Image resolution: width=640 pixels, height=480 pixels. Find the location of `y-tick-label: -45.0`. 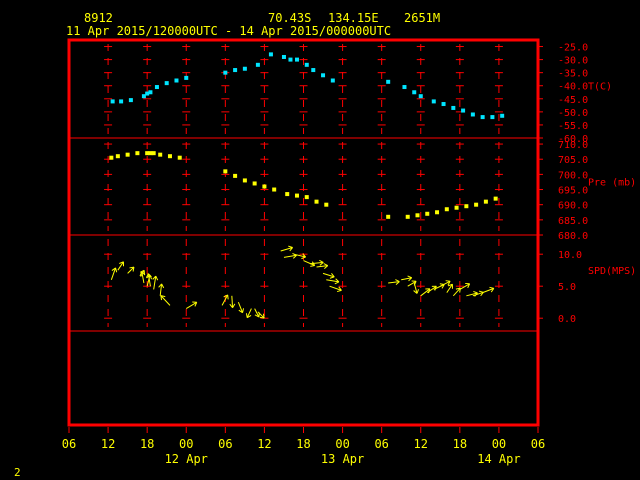

y-tick-label: -45.0 is located at coordinates (573, 100).